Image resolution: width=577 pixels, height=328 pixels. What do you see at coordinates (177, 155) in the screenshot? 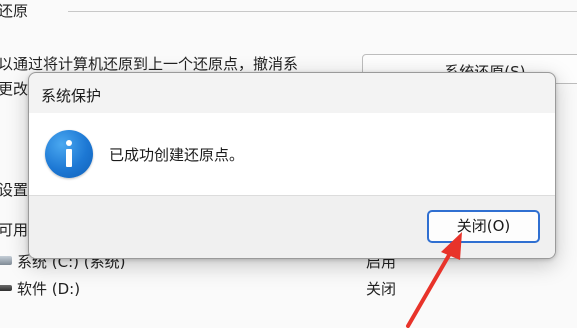
I see `dialog-message: 已成功创建还原点。` at bounding box center [177, 155].